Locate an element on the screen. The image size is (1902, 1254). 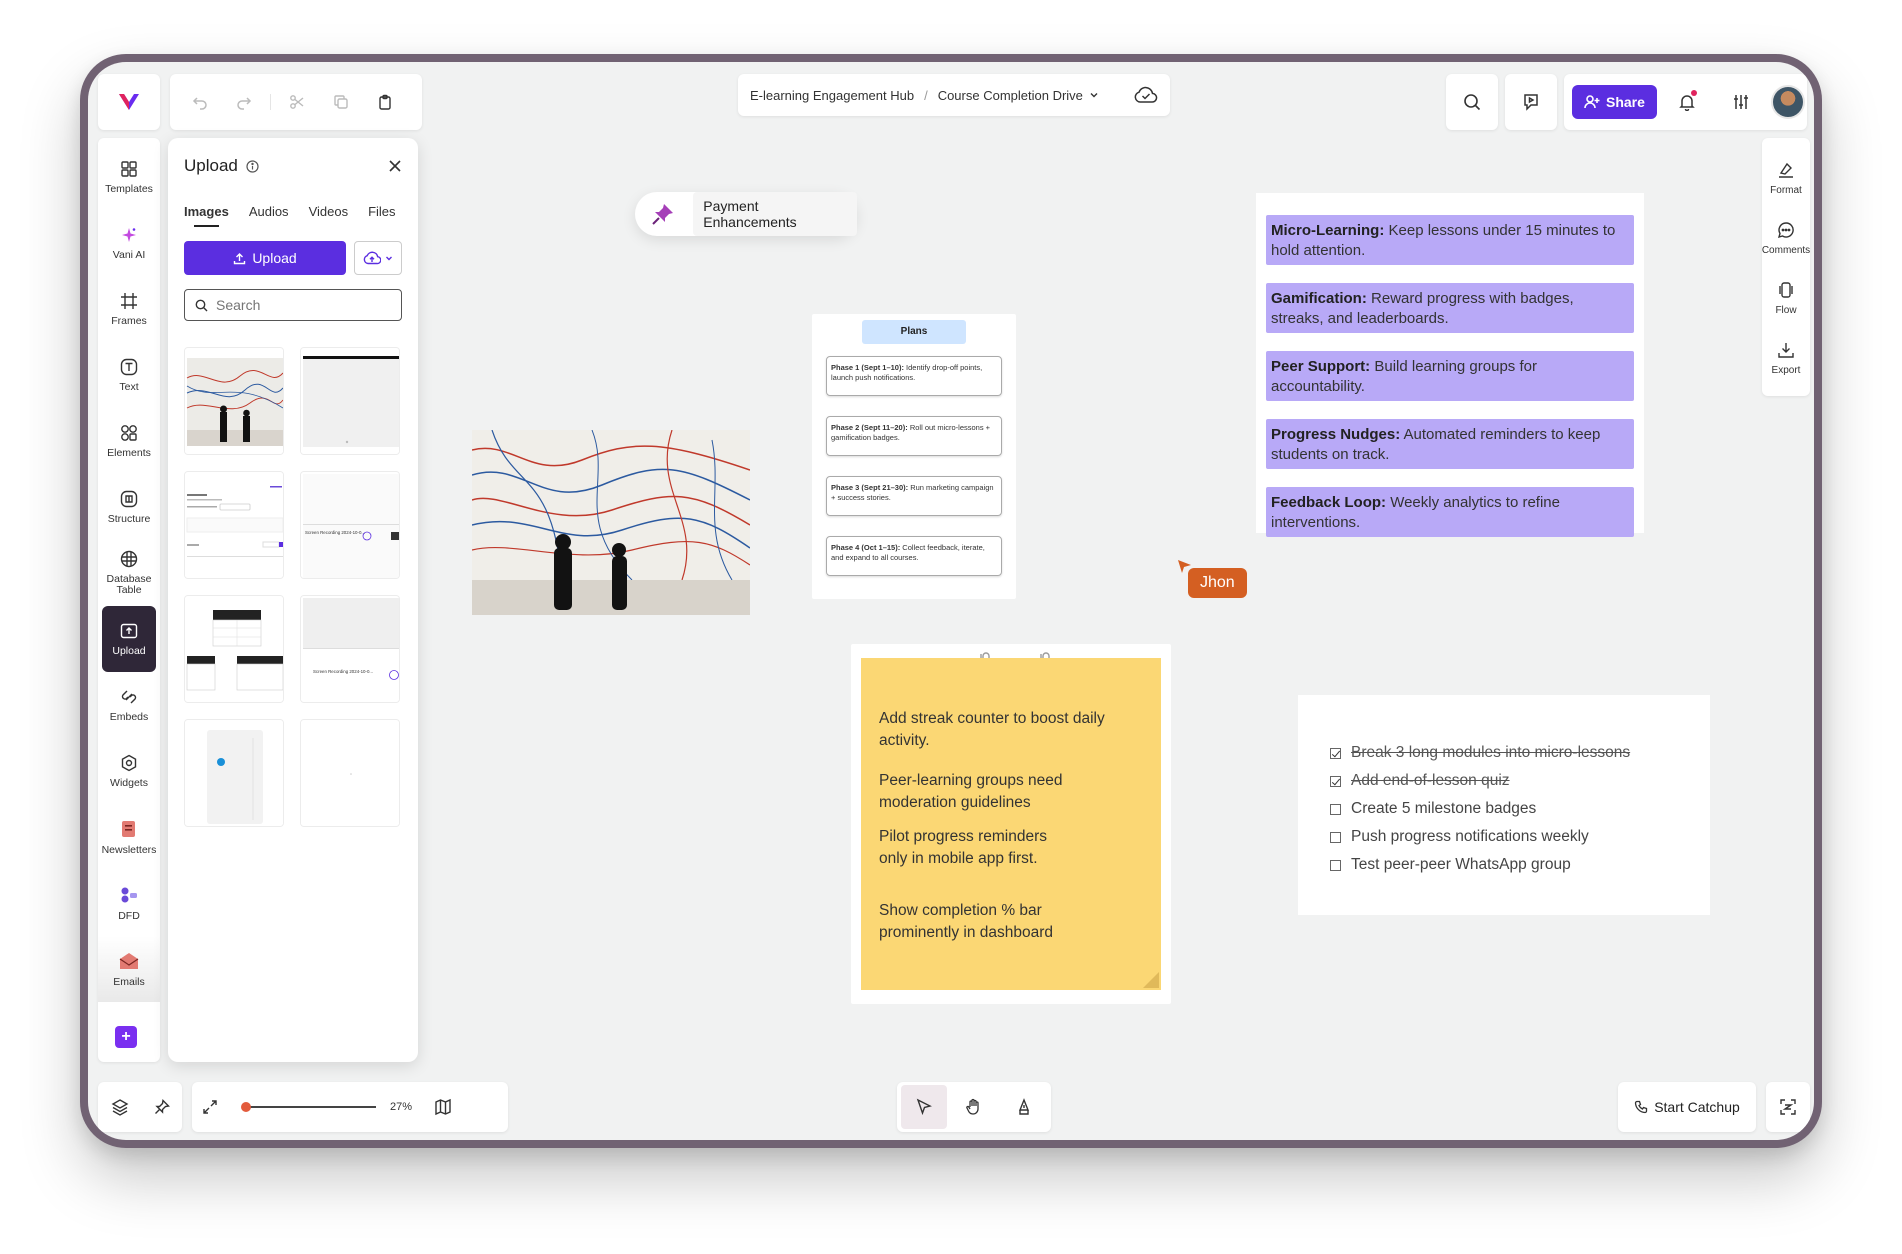
sliders-icon is located at coordinates (1740, 102).